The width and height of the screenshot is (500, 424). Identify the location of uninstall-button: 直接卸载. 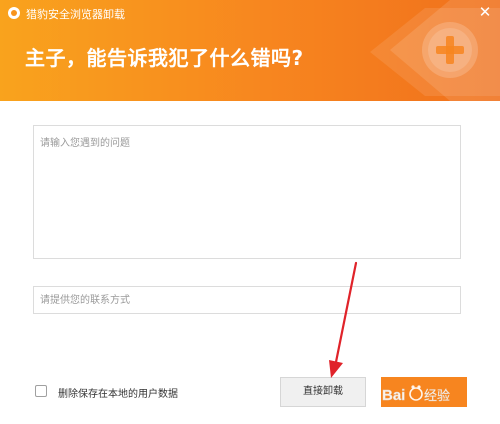
(323, 392).